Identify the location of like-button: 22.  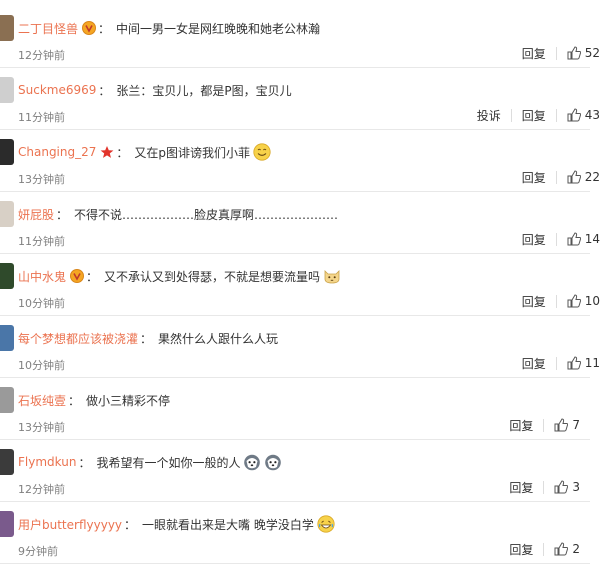
(583, 177).